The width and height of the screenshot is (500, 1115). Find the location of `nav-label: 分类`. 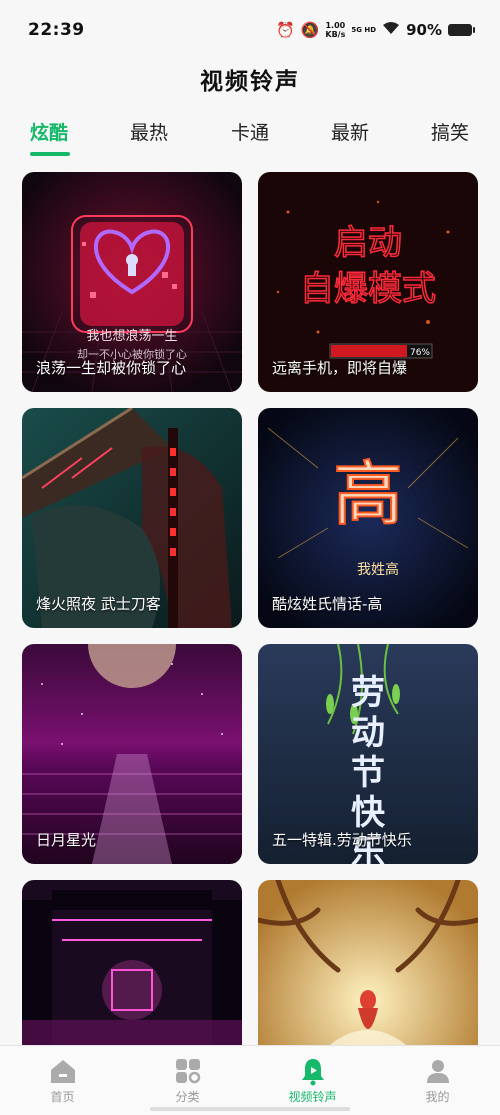

nav-label: 分类 is located at coordinates (187, 1097).